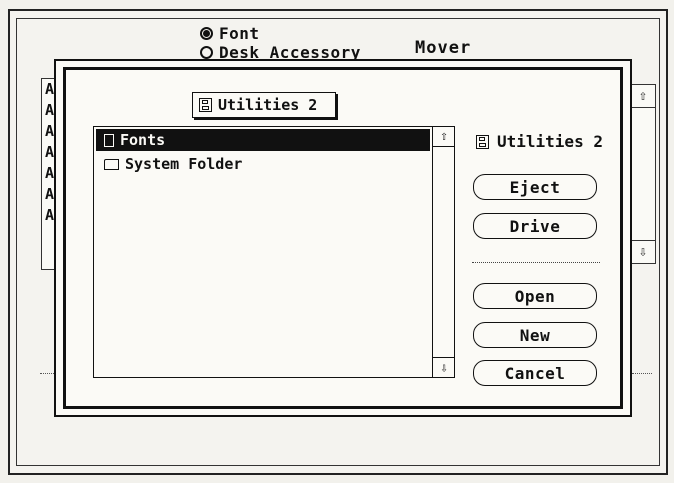 This screenshot has height=483, width=674. Describe the element at coordinates (143, 140) in the screenshot. I see `file-name: Fonts` at that location.